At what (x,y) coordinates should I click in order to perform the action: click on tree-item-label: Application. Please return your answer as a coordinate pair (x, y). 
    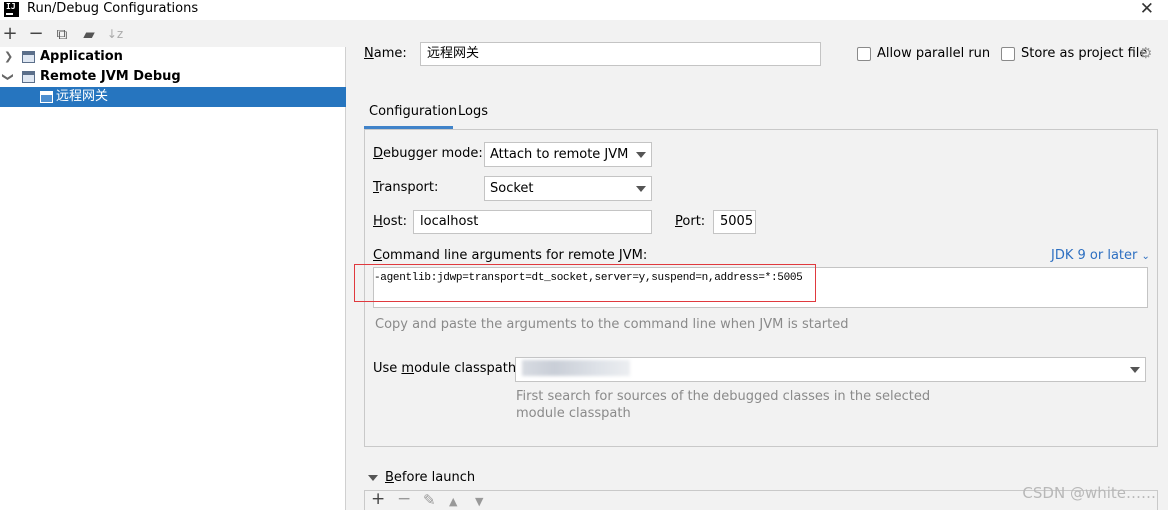
    Looking at the image, I should click on (81, 56).